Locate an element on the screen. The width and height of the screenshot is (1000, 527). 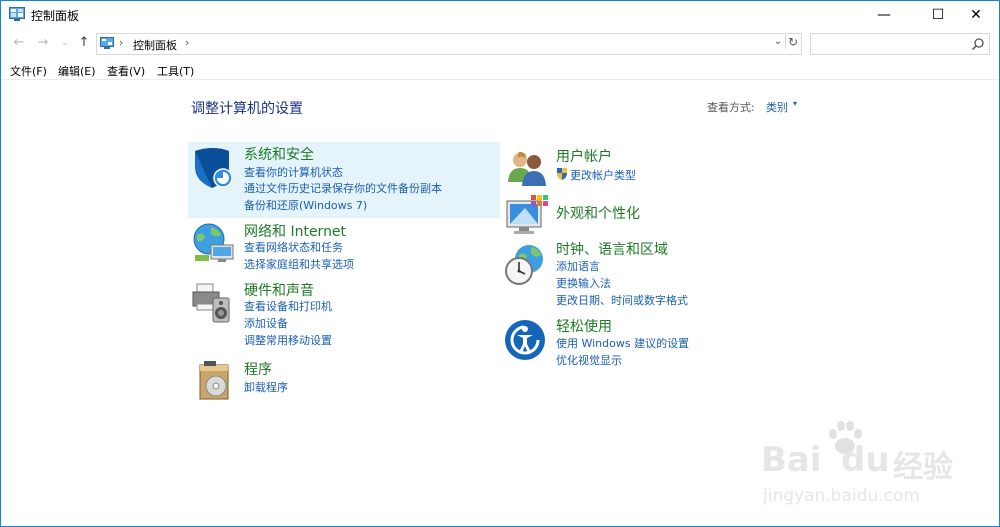
link-change-account-type: 更改帐户类型 is located at coordinates (603, 175).